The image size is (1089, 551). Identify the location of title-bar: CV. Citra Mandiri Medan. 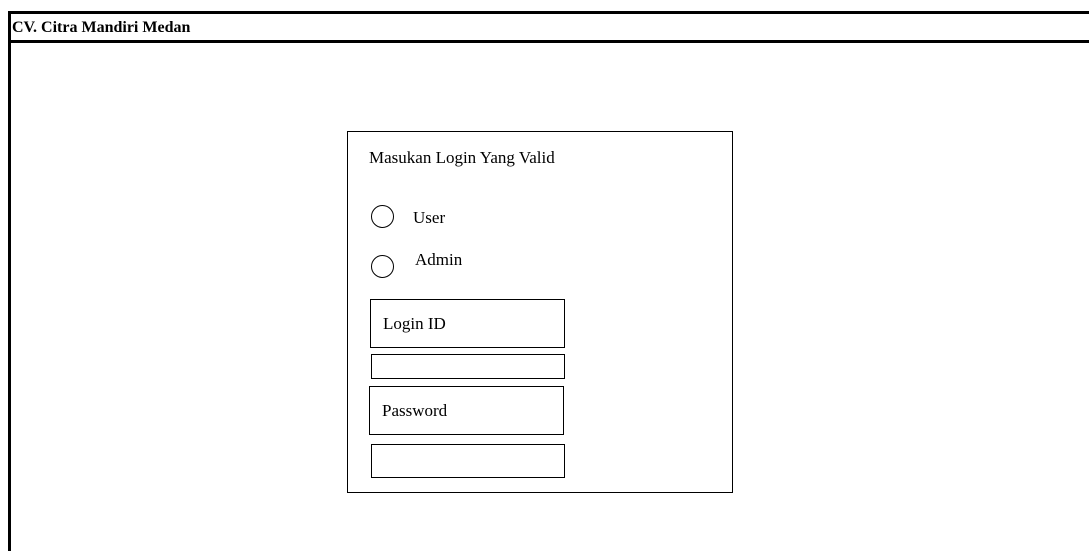
(550, 28).